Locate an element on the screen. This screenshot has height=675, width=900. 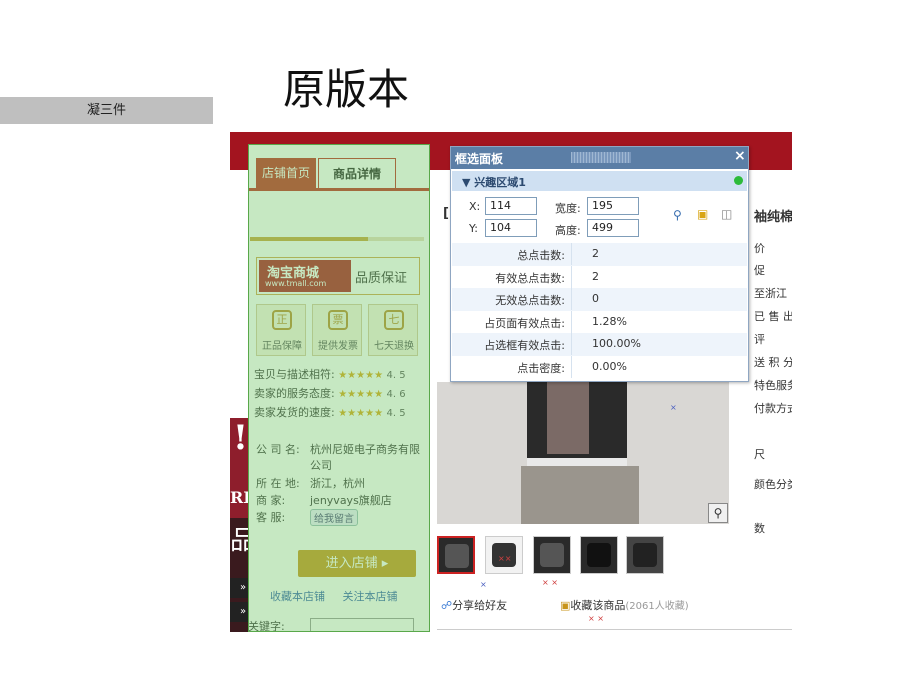
drag-handle-icon is located at coordinates (601, 157).